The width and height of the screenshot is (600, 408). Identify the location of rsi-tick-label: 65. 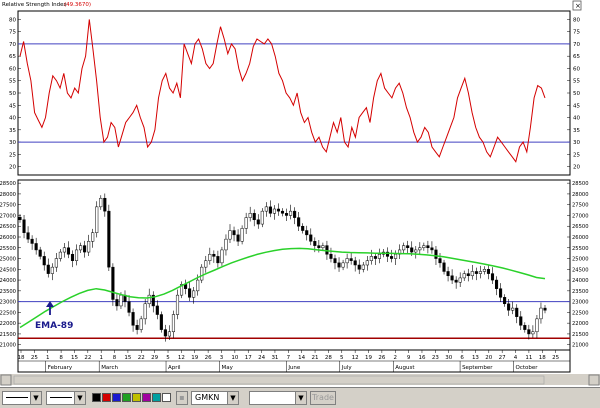
(12, 57).